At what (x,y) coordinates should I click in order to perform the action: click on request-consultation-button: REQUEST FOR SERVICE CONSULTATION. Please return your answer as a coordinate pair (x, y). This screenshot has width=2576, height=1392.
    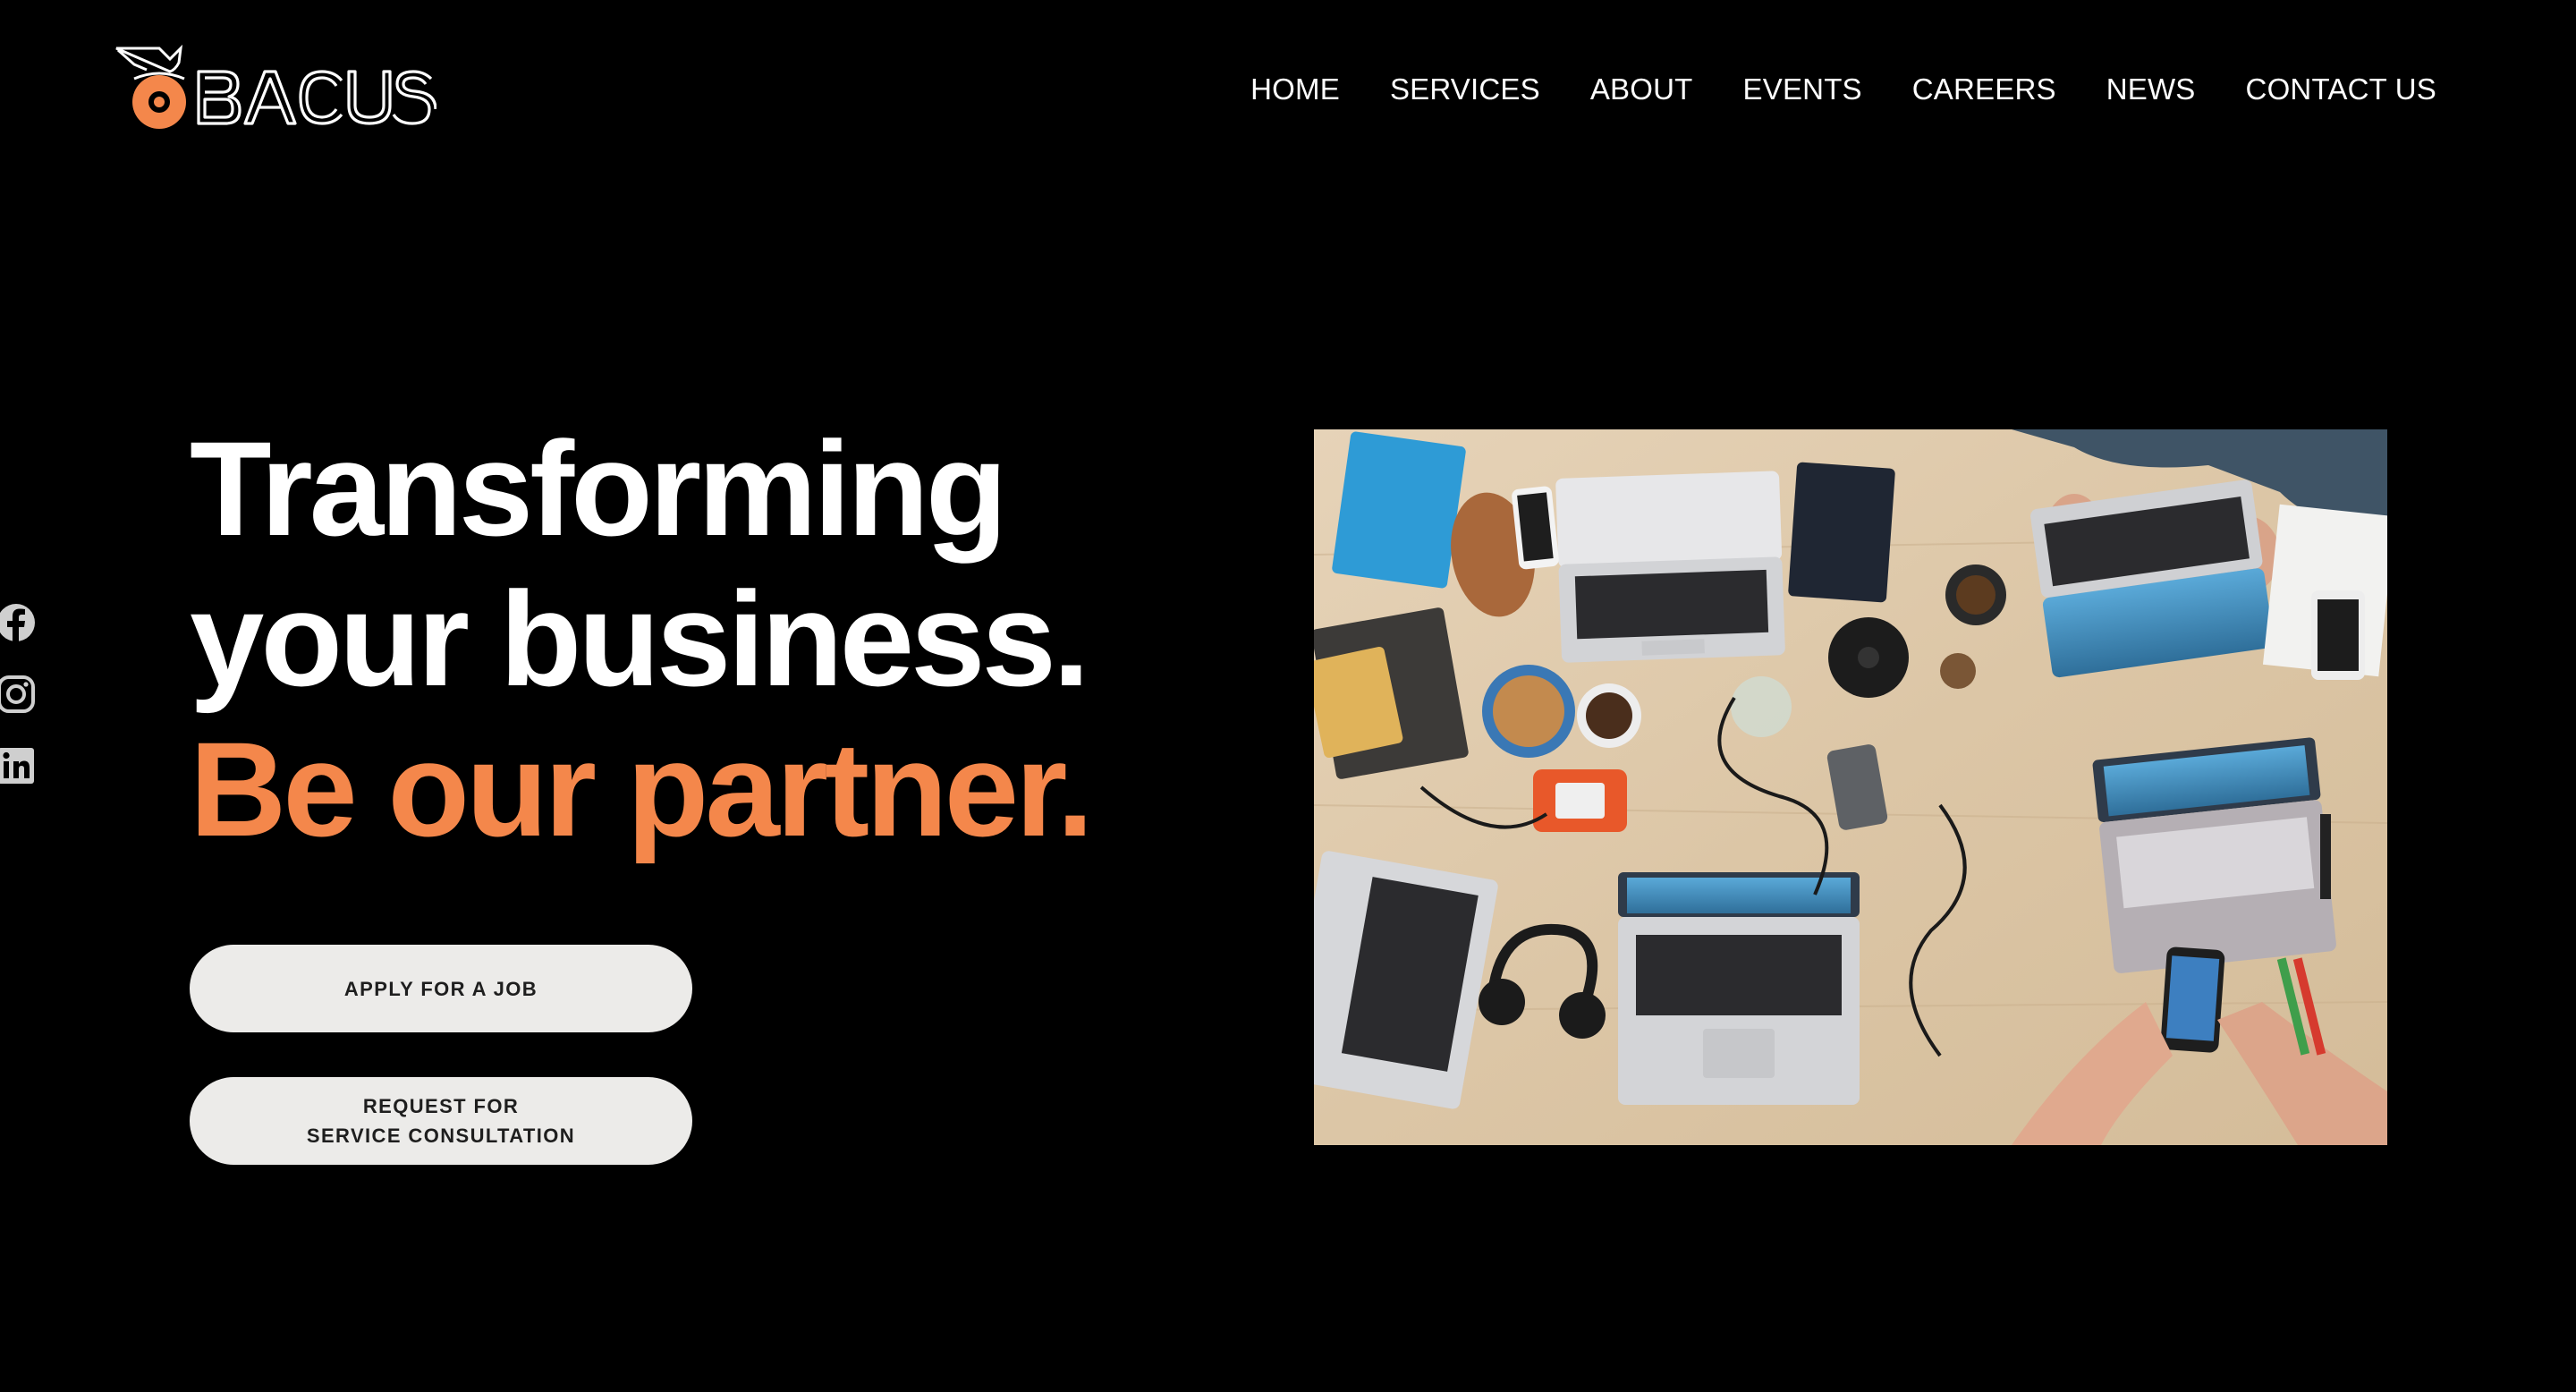
    Looking at the image, I should click on (441, 1121).